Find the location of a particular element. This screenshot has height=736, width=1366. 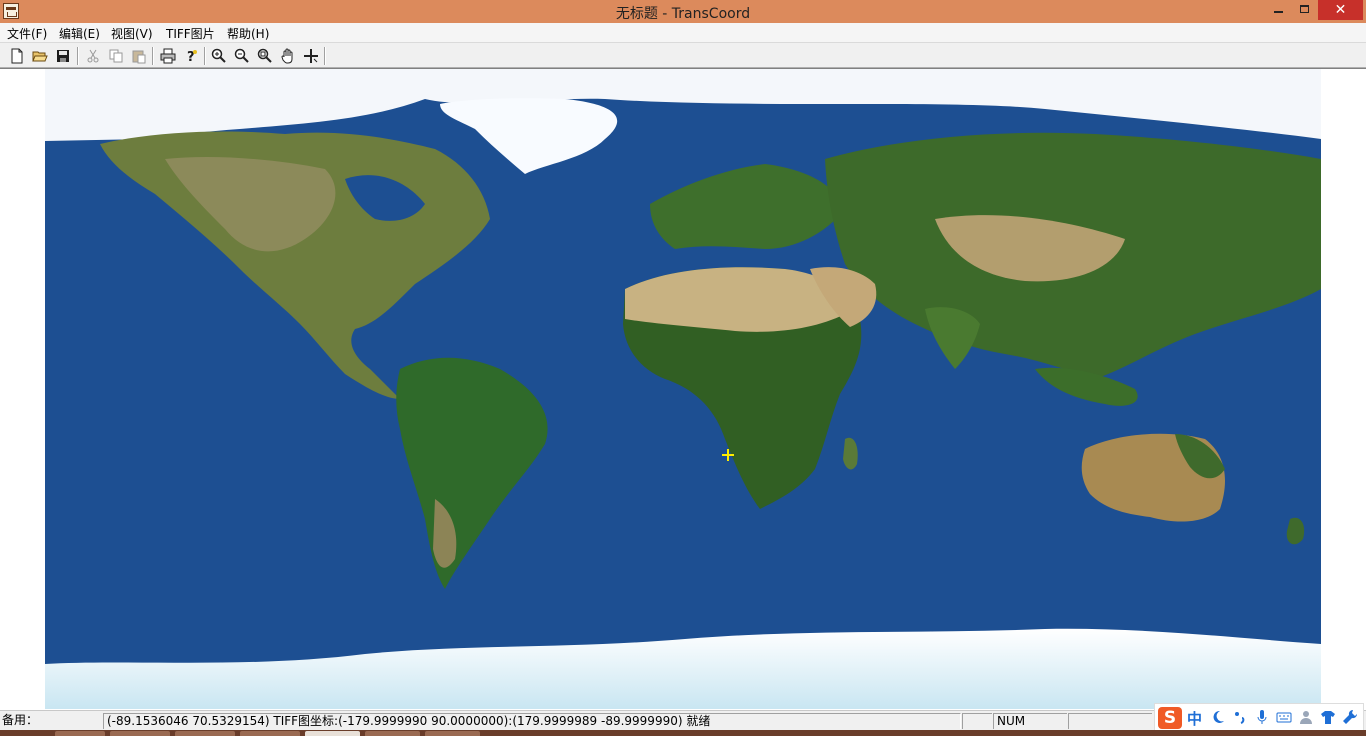

status-num-indicator: NUM is located at coordinates (1030, 721).